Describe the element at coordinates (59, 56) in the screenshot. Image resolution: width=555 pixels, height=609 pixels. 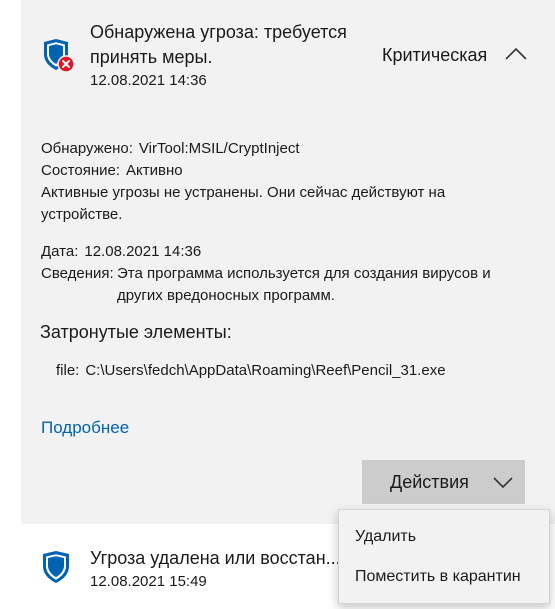
I see `shield-error-icon` at that location.